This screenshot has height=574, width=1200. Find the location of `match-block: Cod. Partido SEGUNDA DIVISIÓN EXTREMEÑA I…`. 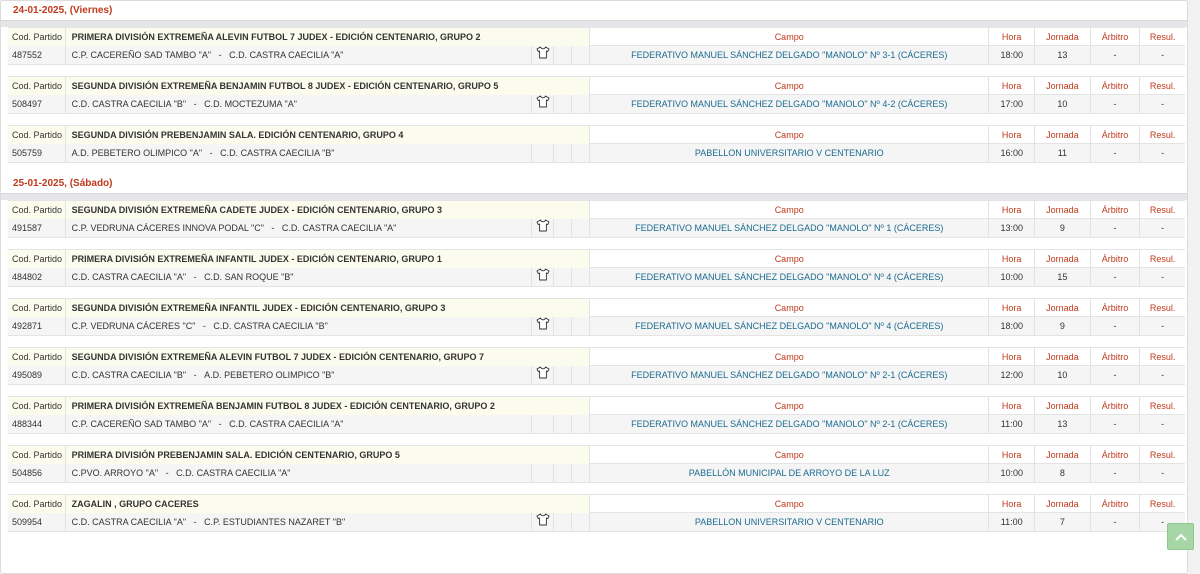

match-block: Cod. Partido SEGUNDA DIVISIÓN EXTREMEÑA I… is located at coordinates (596, 317).